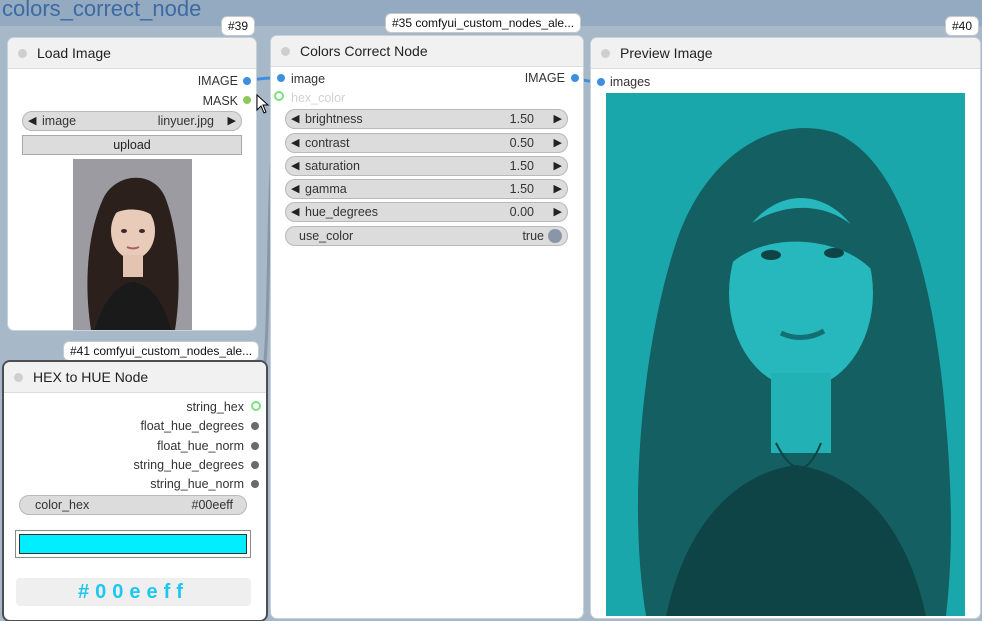  I want to click on hex-display: #00eeff, so click(133, 592).